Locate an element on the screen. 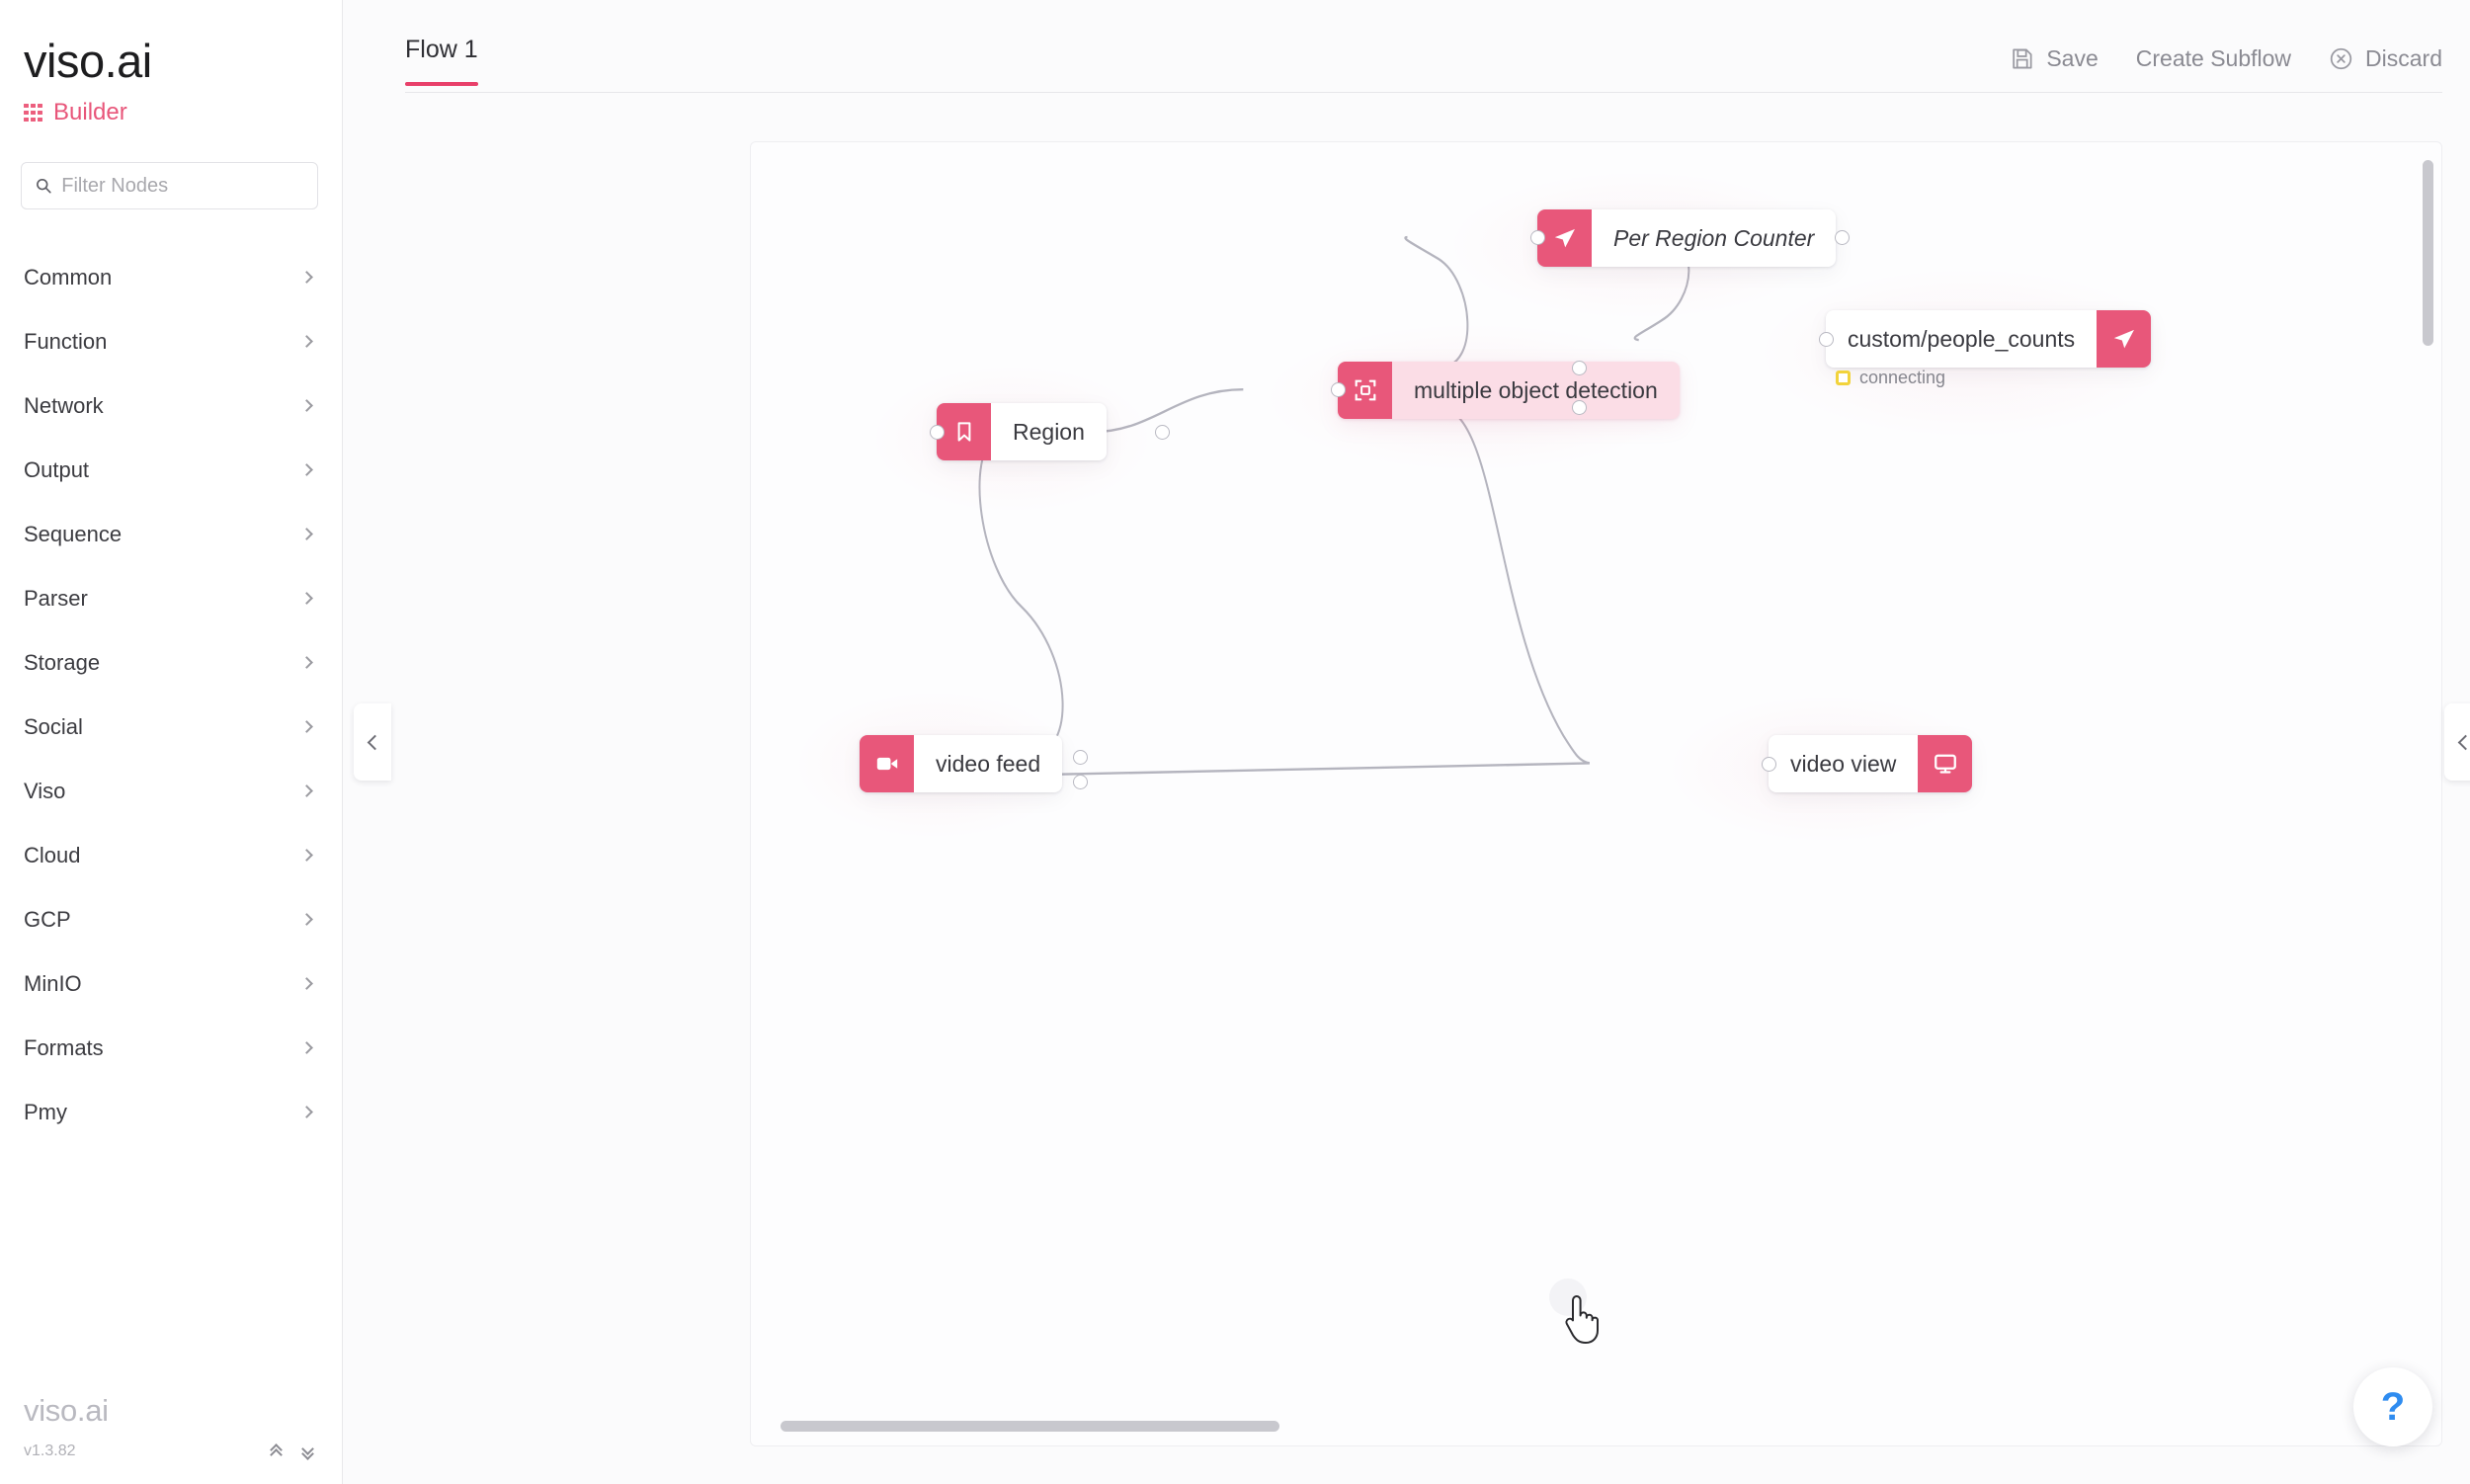  collapse-right-panel-handle is located at coordinates (2457, 742).